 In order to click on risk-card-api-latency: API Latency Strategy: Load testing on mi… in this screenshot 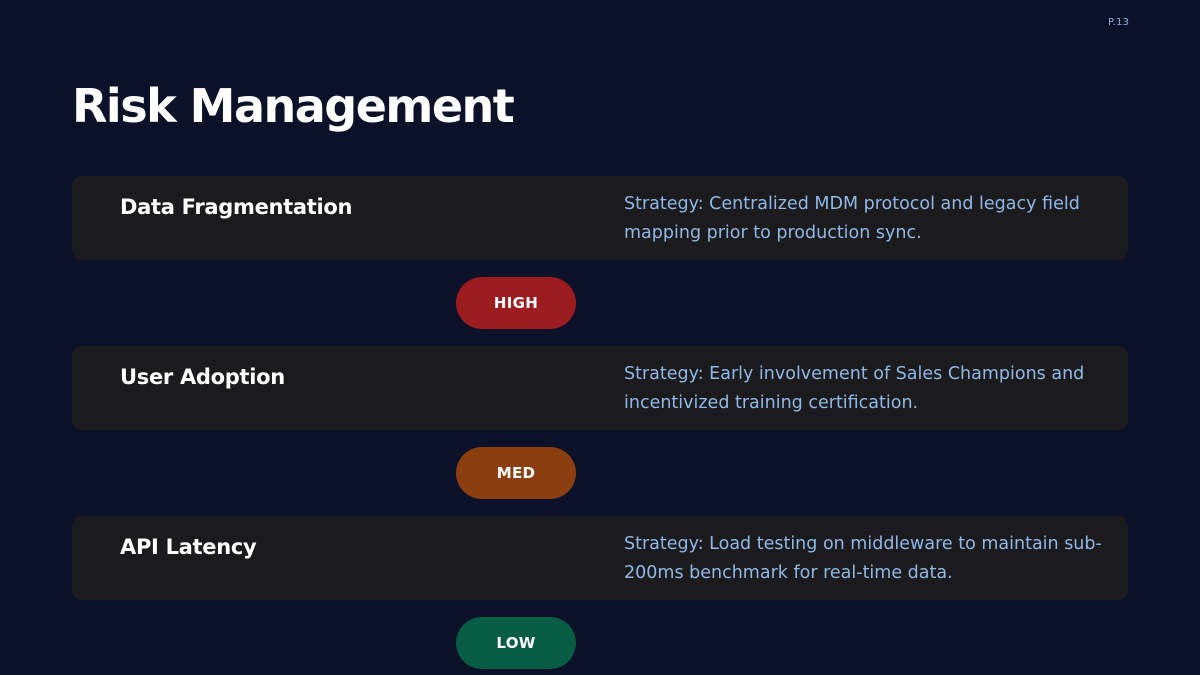, I will do `click(600, 558)`.